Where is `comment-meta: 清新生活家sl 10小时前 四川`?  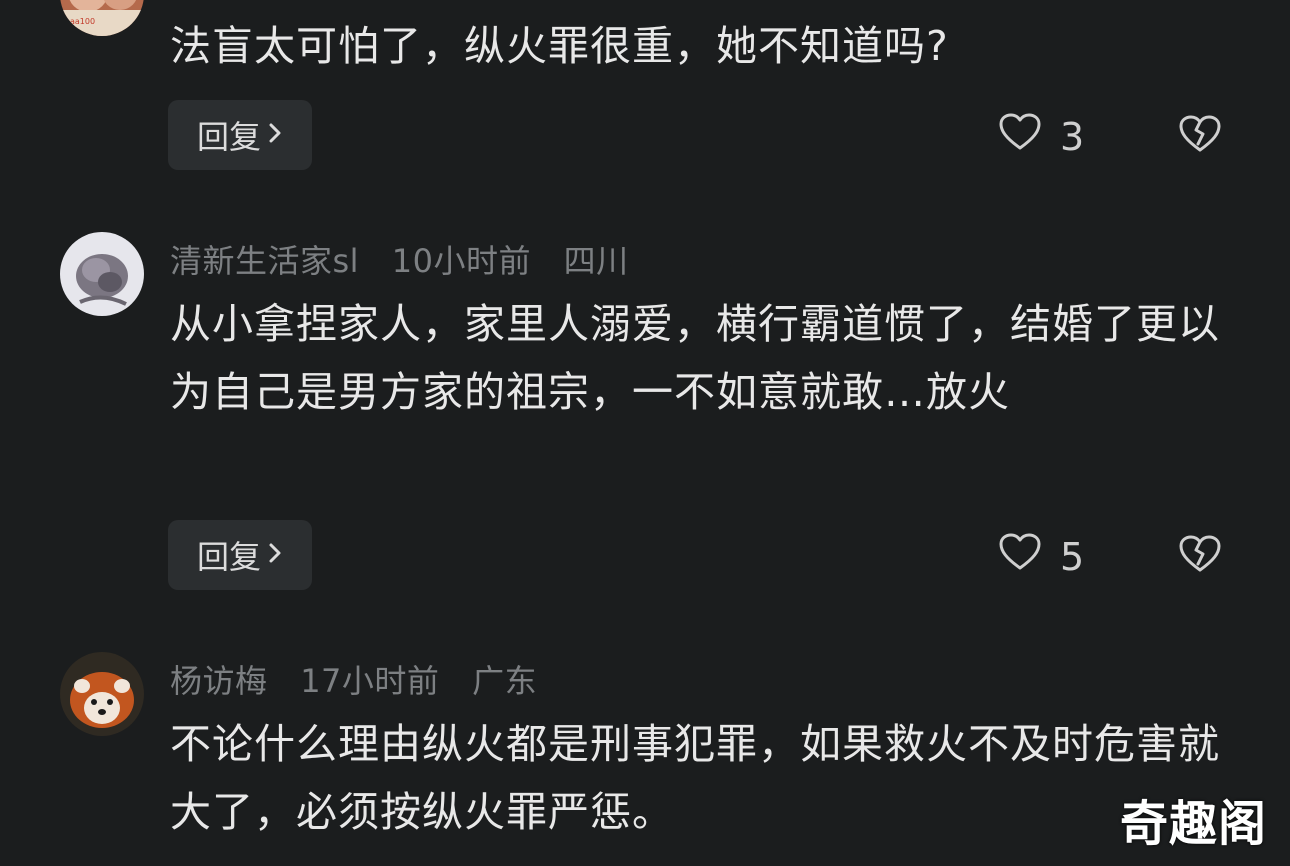
comment-meta: 清新生活家sl 10小时前 四川 is located at coordinates (410, 259).